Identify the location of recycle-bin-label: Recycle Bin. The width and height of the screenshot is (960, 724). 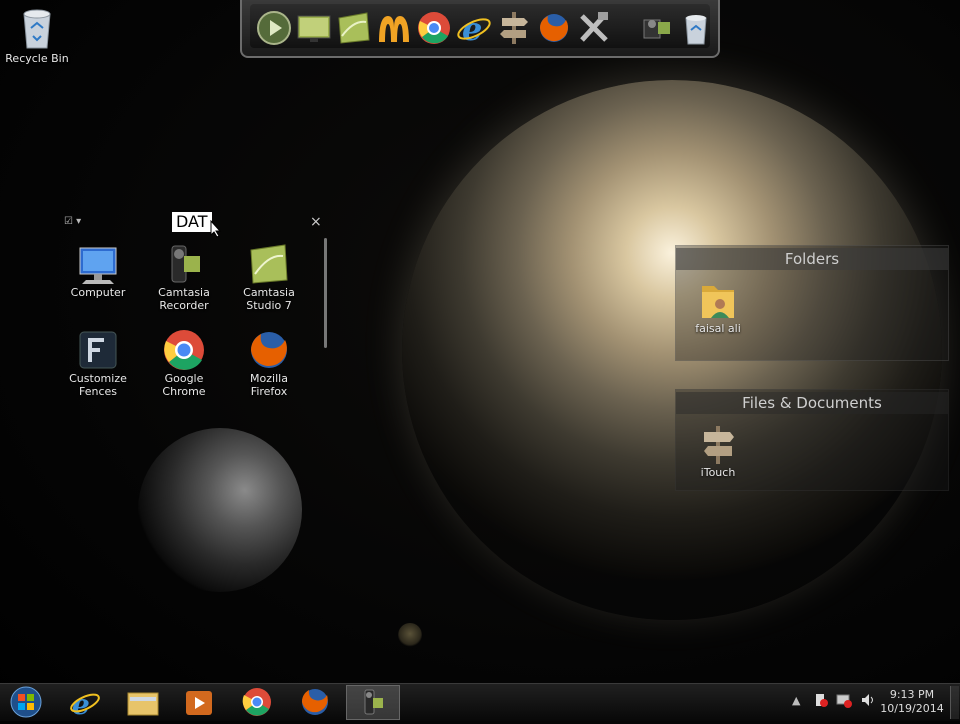
(37, 58).